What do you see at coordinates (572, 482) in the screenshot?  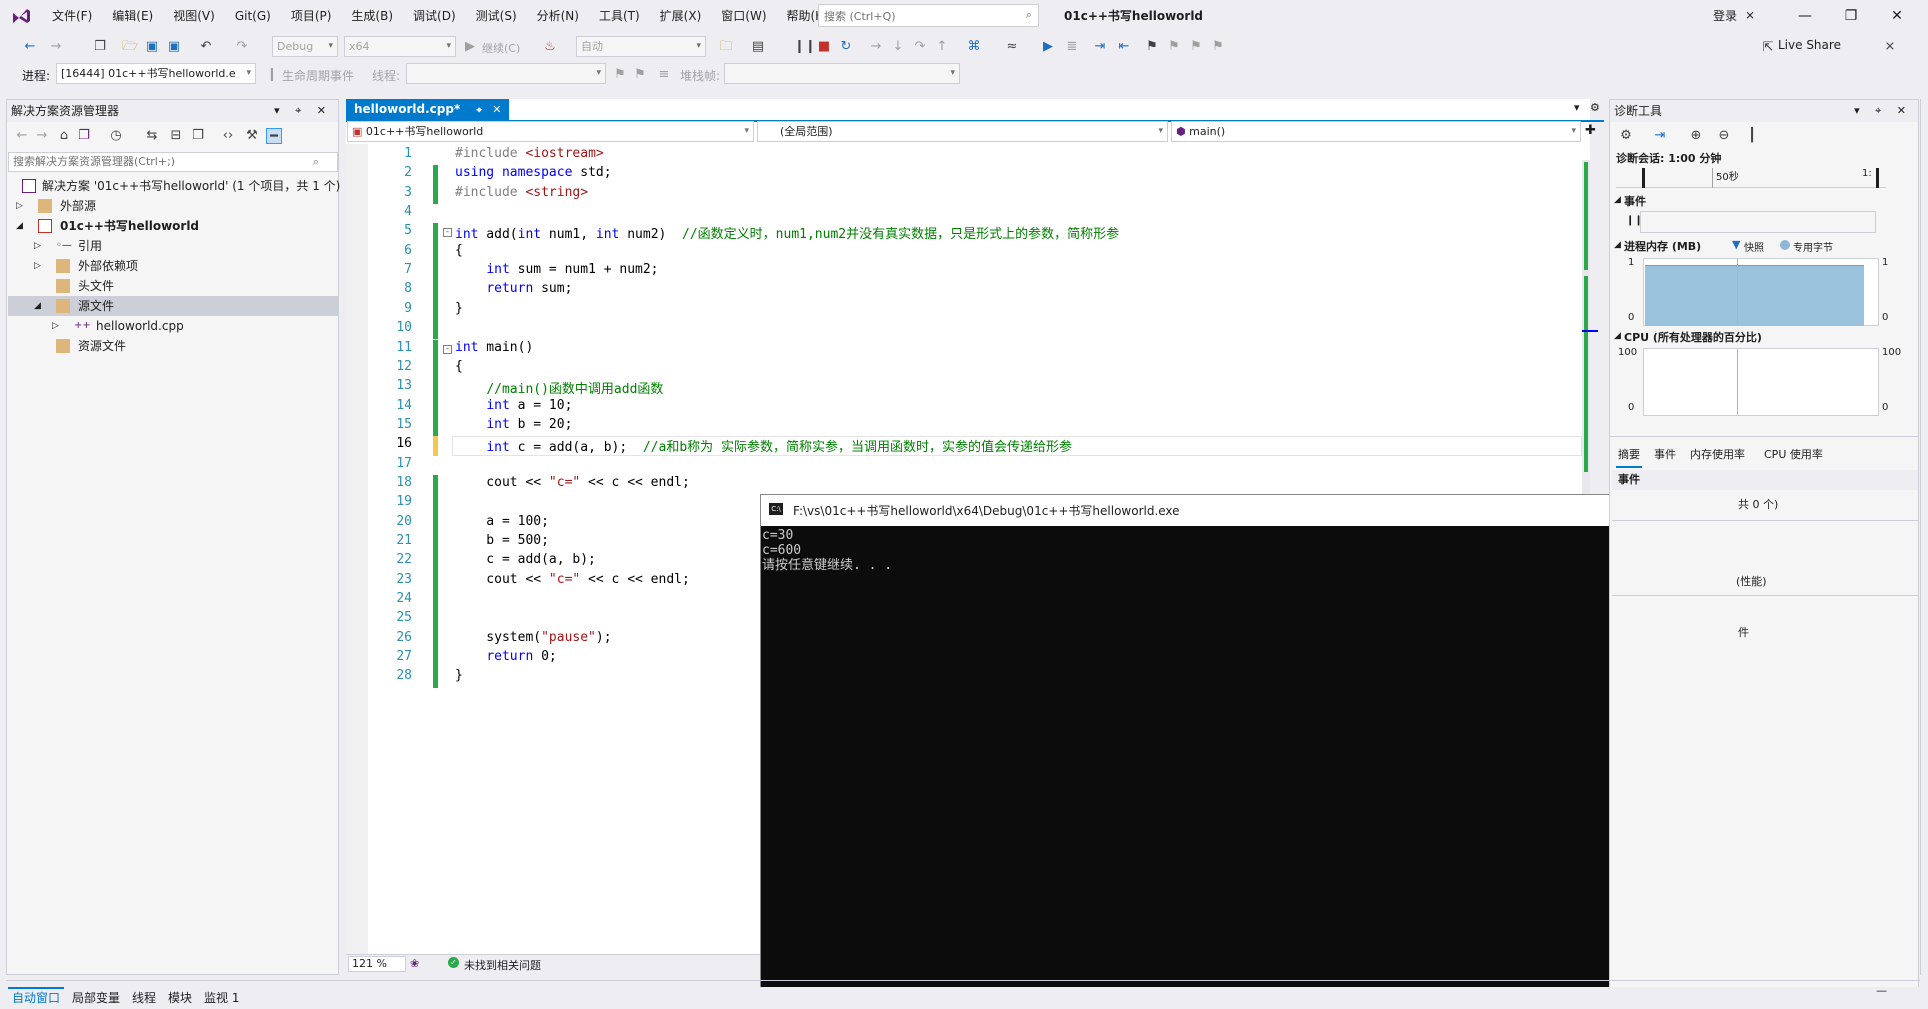 I see `code-line: cout << "c=" << c << endl;` at bounding box center [572, 482].